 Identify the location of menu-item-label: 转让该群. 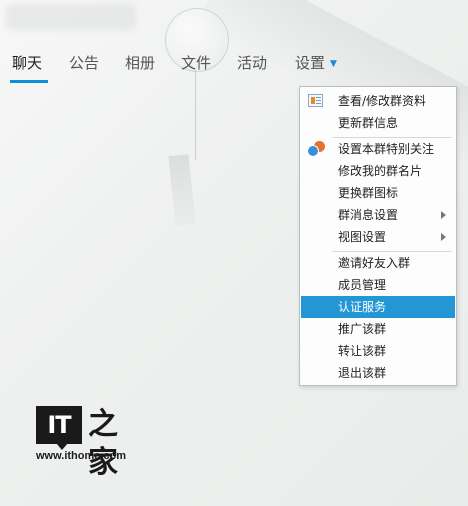
(362, 351).